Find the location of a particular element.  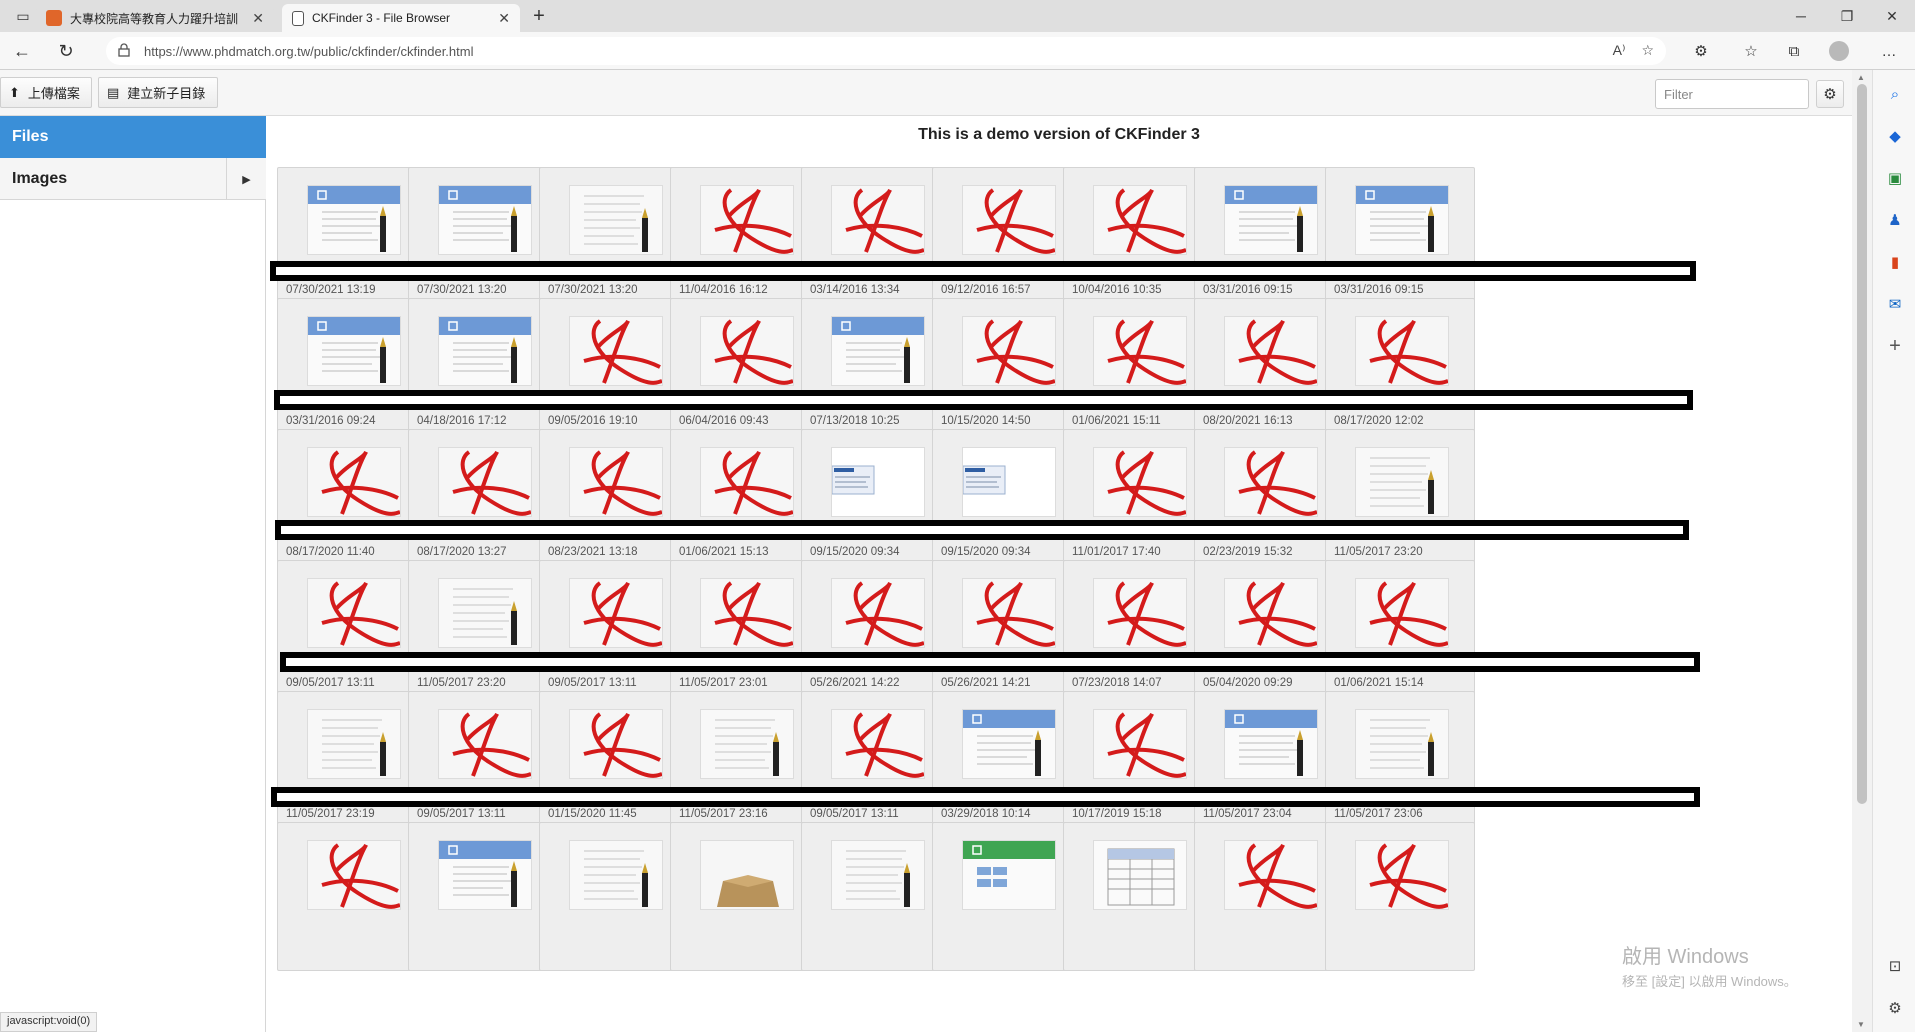

scrollbar-thumb is located at coordinates (1862, 444).